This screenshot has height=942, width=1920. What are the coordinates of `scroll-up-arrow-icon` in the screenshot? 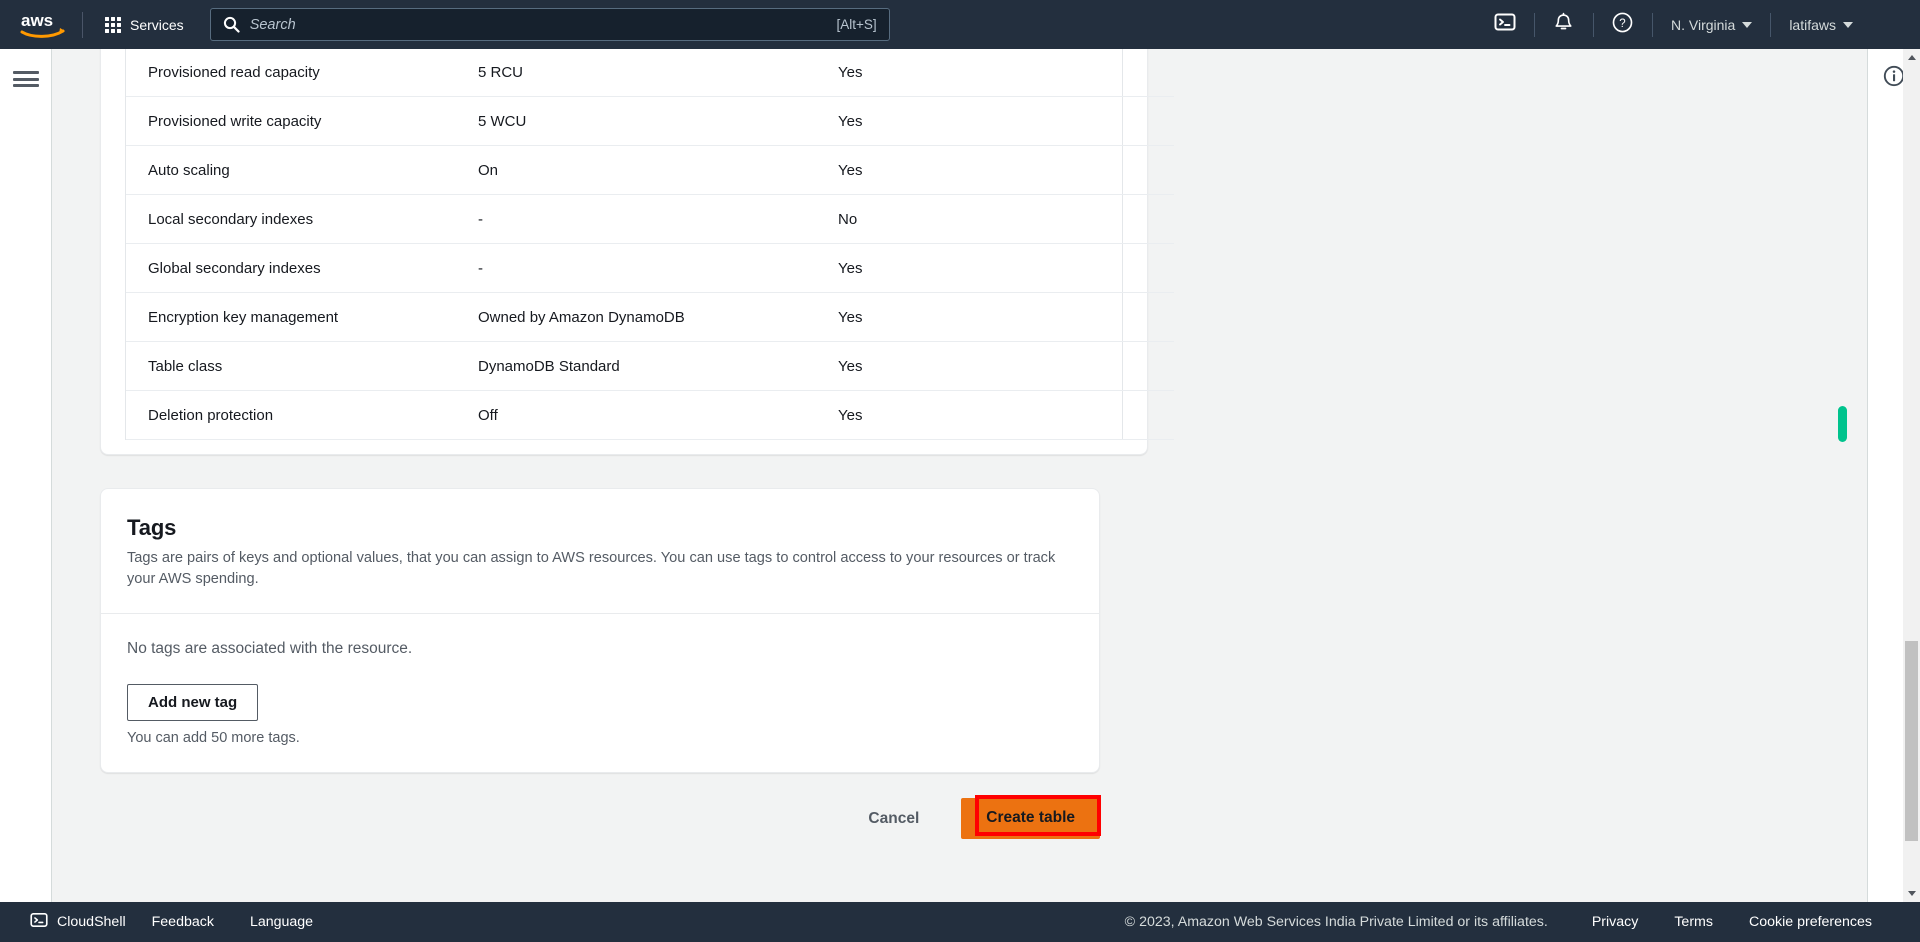 It's located at (1911, 57).